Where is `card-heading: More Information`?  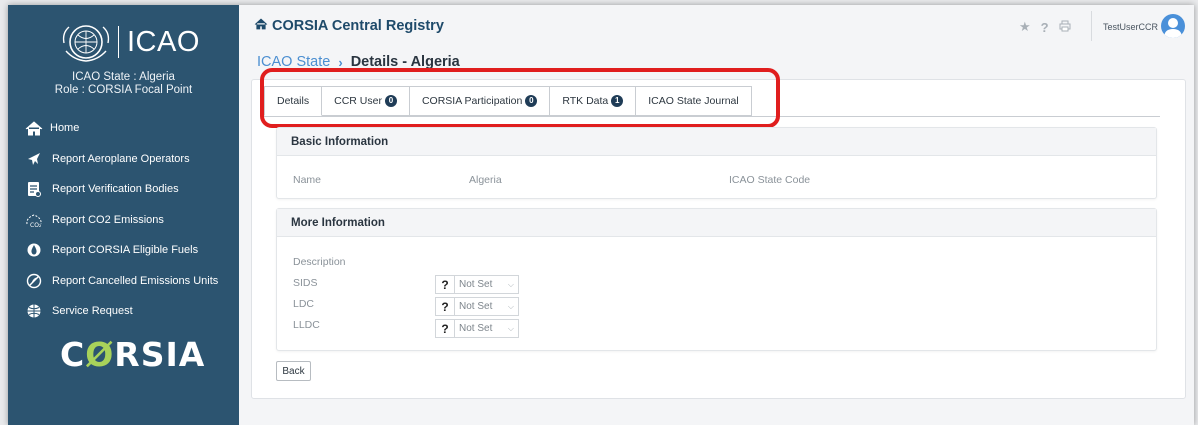
card-heading: More Information is located at coordinates (716, 223).